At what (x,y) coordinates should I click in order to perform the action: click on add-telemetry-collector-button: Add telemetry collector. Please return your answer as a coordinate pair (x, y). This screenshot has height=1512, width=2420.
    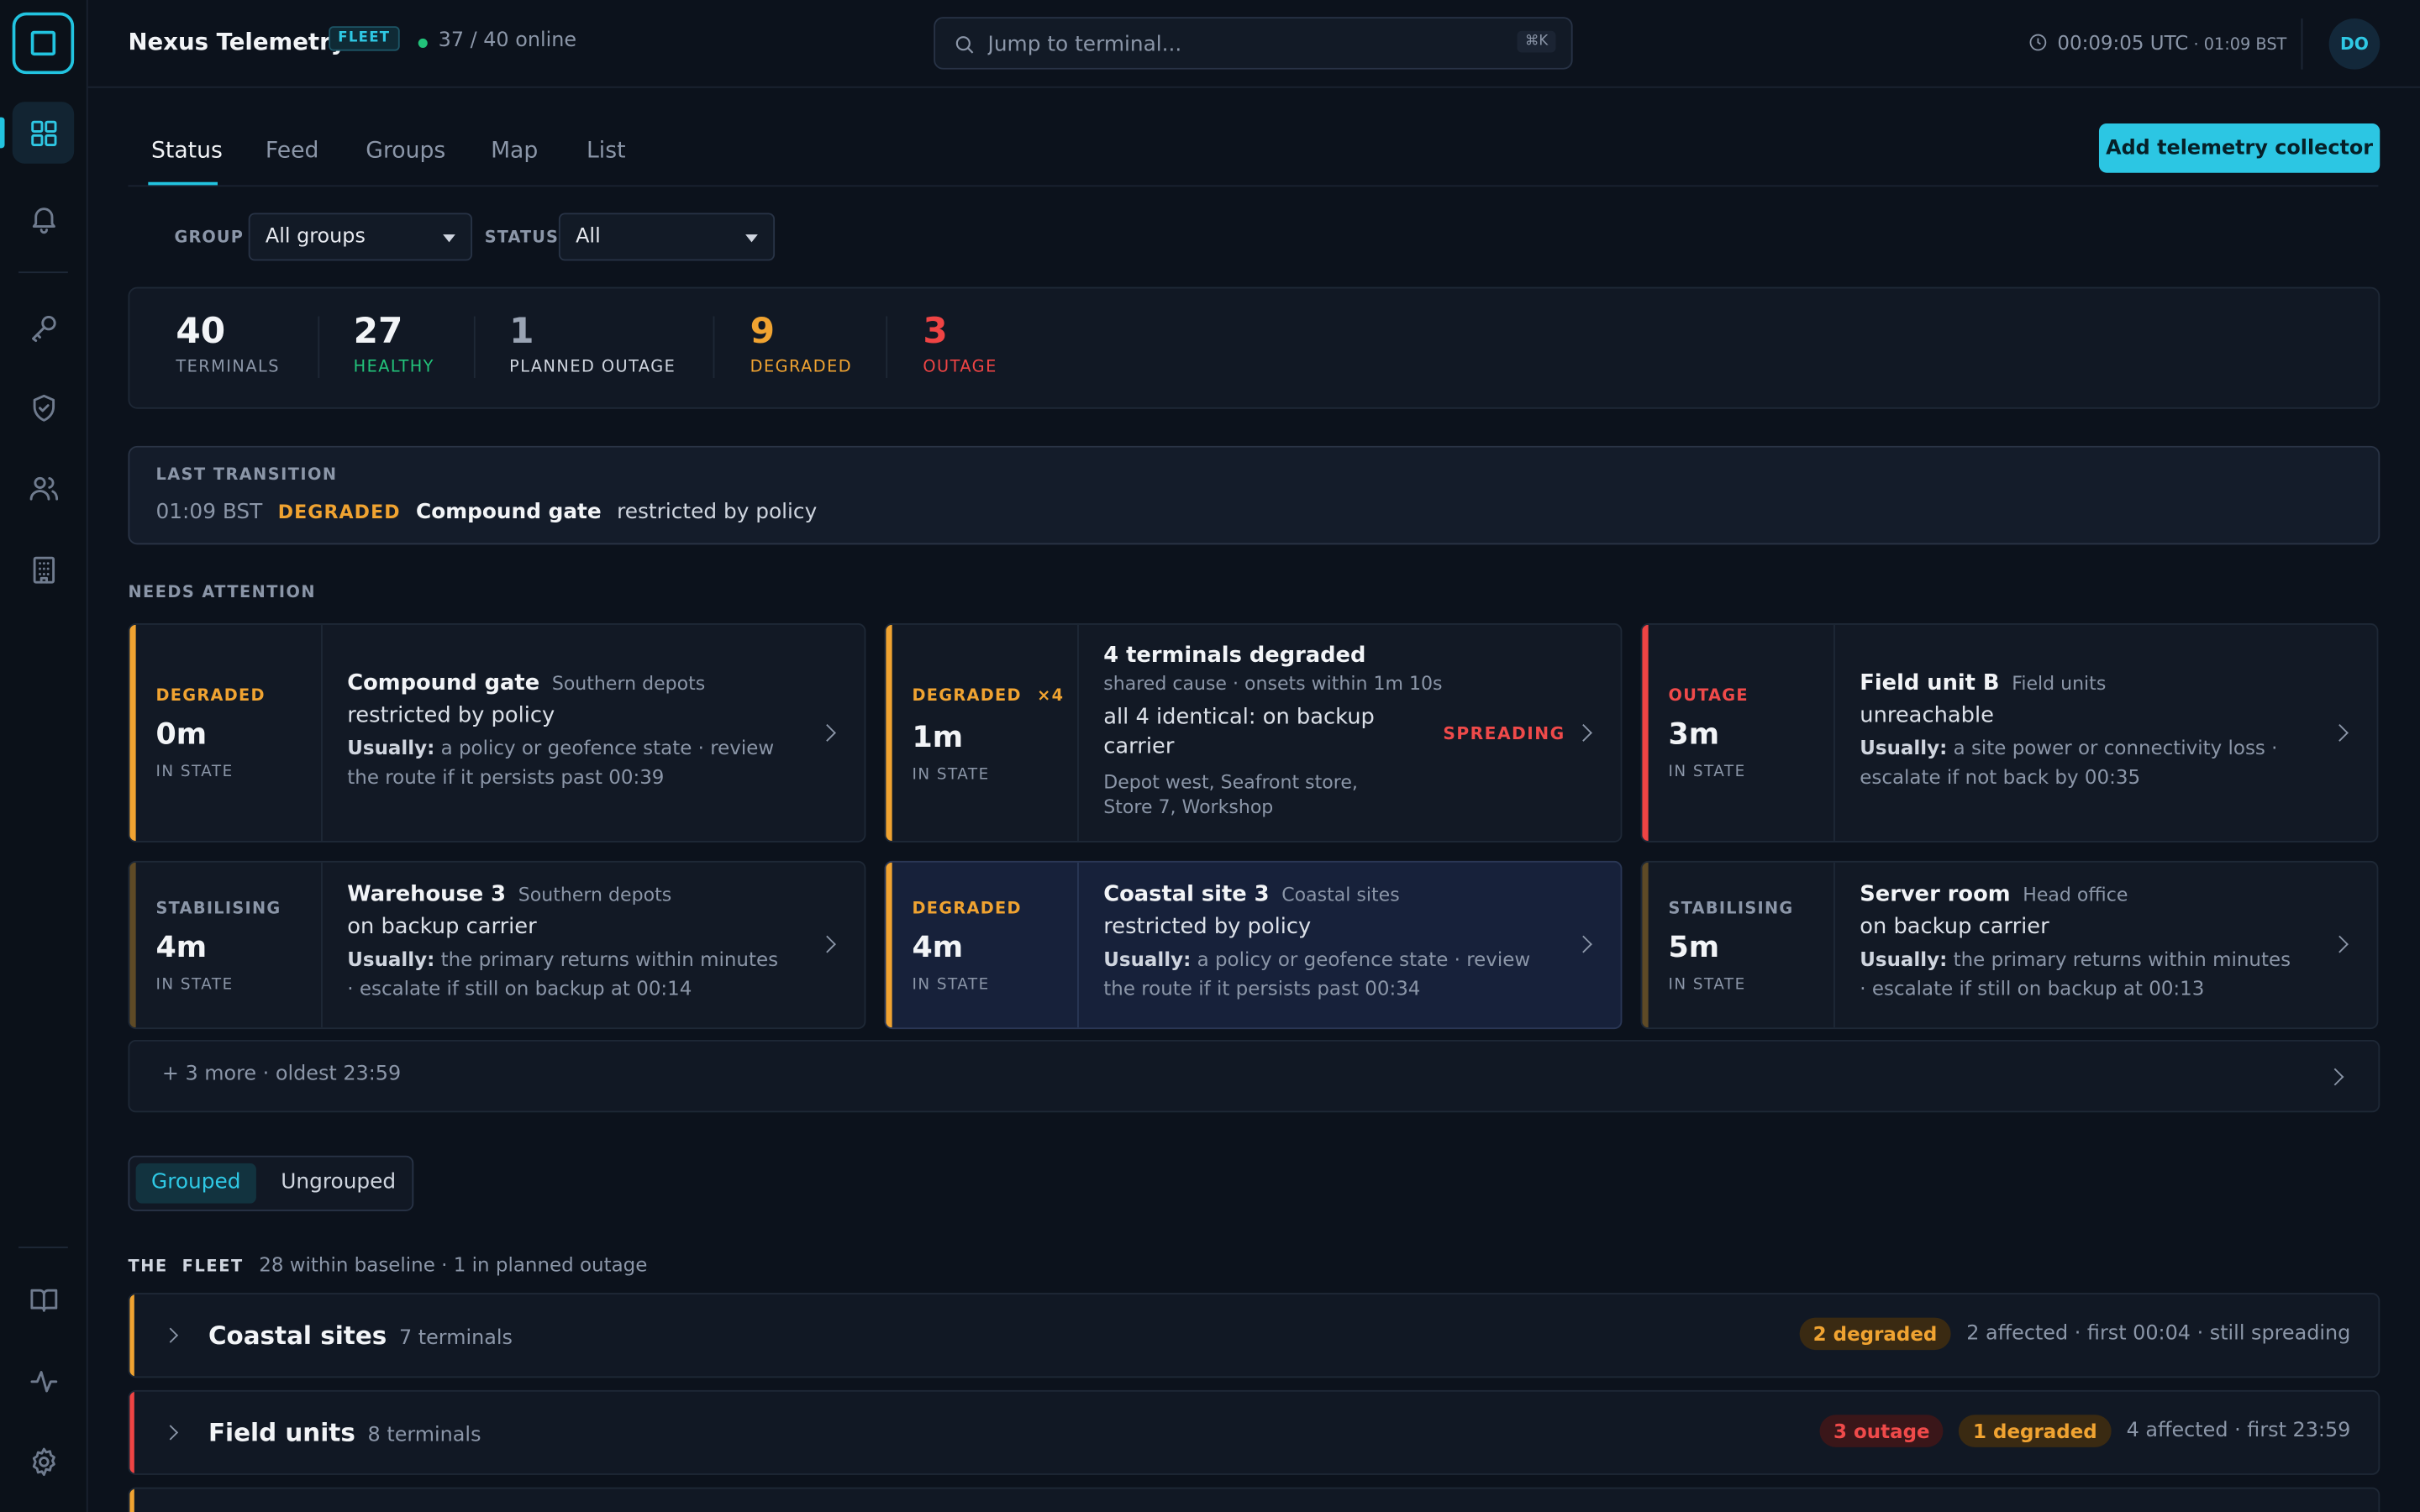
    Looking at the image, I should click on (2239, 148).